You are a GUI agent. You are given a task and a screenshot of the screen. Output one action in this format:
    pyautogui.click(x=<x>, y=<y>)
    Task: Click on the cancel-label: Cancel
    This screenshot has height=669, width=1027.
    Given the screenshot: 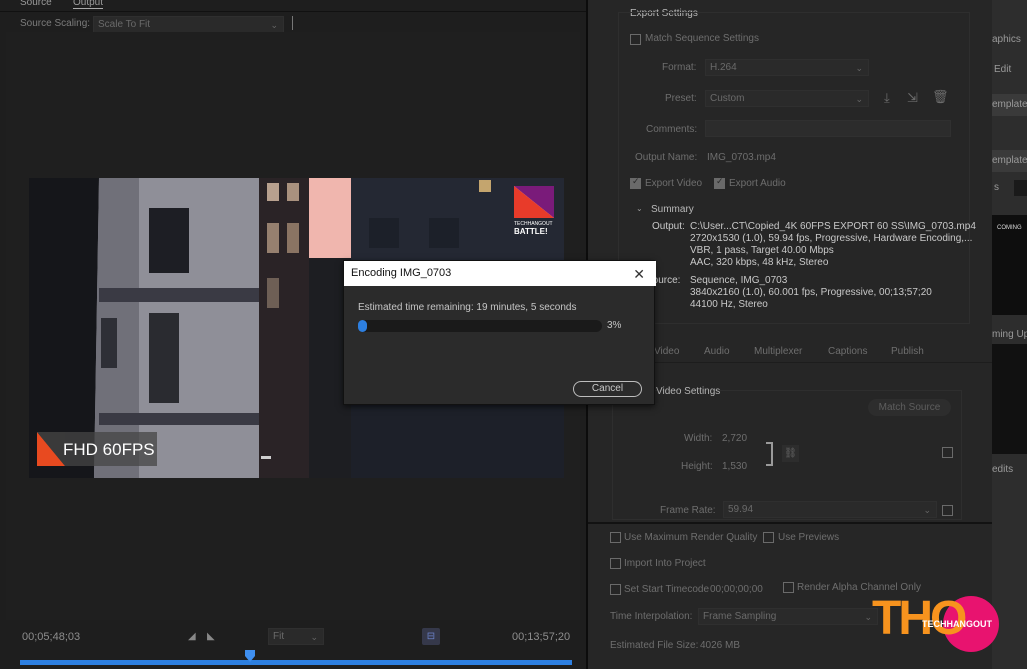 What is the action you would take?
    pyautogui.click(x=607, y=388)
    